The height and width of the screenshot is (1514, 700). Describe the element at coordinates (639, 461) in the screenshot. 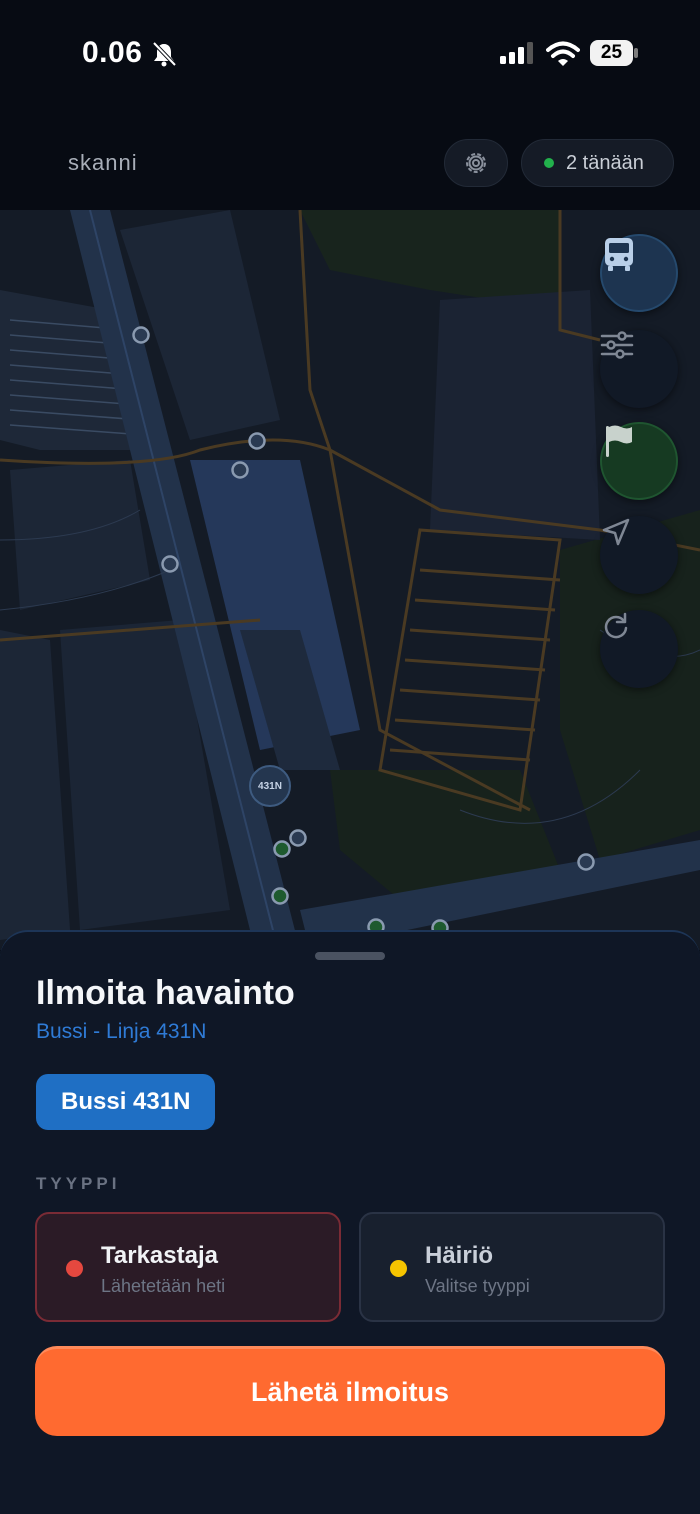

I see `report-flag-button` at that location.